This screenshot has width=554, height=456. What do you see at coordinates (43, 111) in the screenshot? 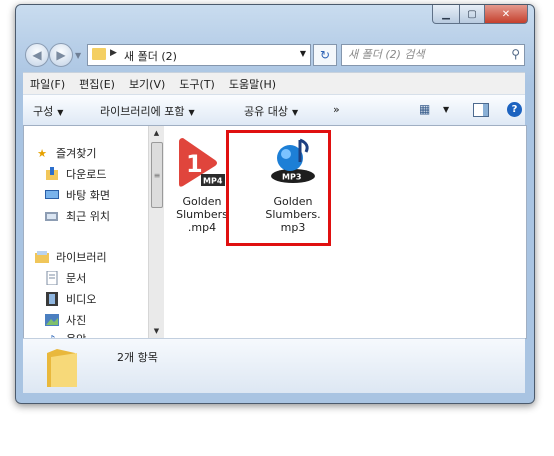
I see `organize-label: 구성` at bounding box center [43, 111].